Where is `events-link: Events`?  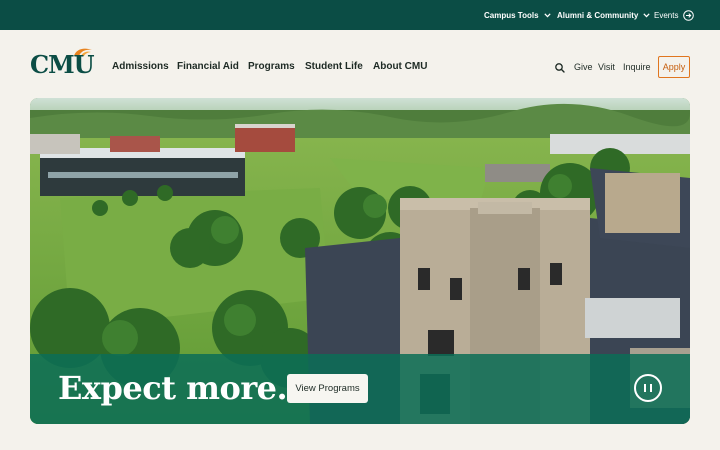 events-link: Events is located at coordinates (674, 15).